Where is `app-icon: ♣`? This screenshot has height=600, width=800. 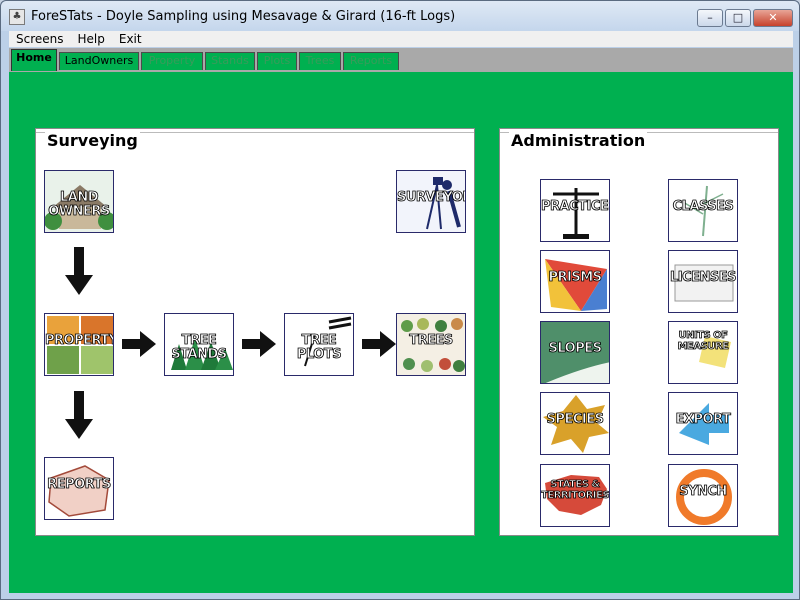 app-icon: ♣ is located at coordinates (17, 17).